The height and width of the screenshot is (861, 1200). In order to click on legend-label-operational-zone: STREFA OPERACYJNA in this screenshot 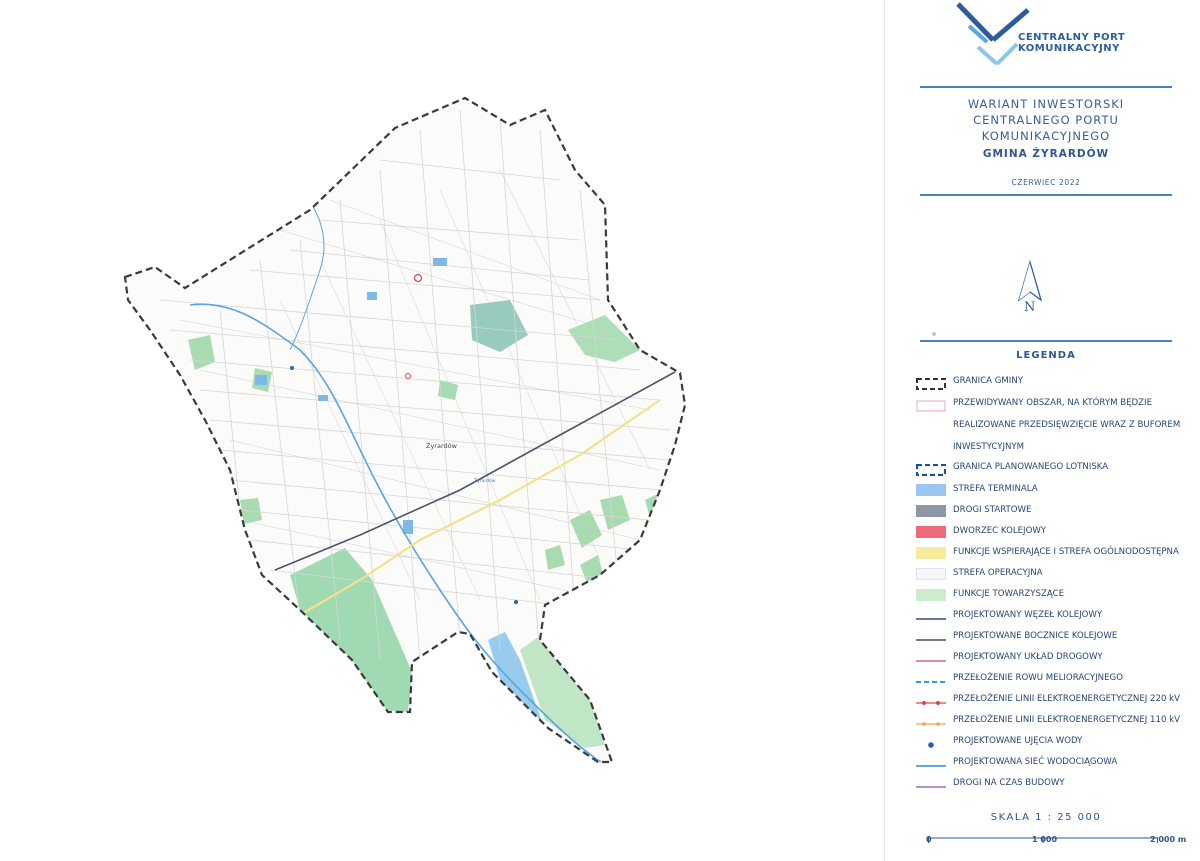, I will do `click(998, 573)`.